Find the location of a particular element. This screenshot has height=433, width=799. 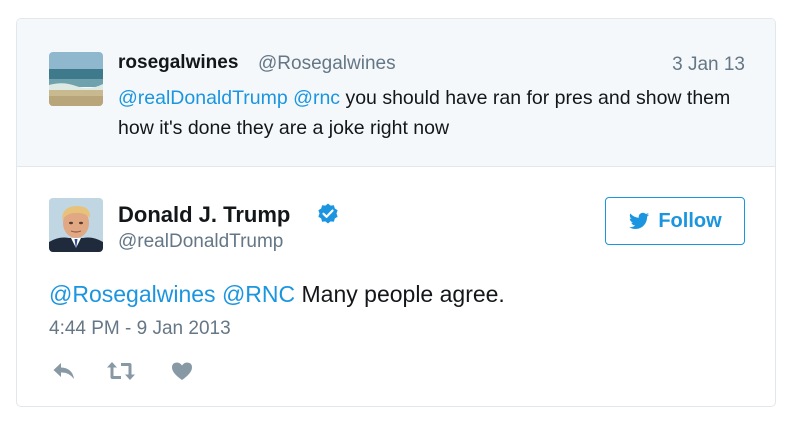

main-display-name: Donald J. Trump is located at coordinates (204, 215).